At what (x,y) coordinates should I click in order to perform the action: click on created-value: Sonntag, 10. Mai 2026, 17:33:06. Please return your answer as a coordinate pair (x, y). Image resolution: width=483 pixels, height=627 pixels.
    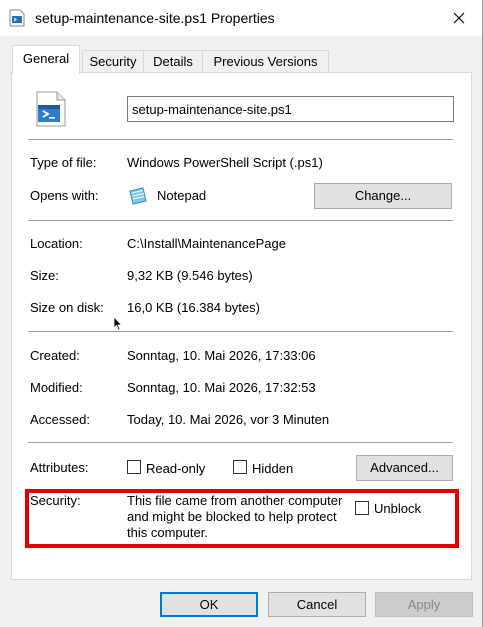
    Looking at the image, I should click on (221, 355).